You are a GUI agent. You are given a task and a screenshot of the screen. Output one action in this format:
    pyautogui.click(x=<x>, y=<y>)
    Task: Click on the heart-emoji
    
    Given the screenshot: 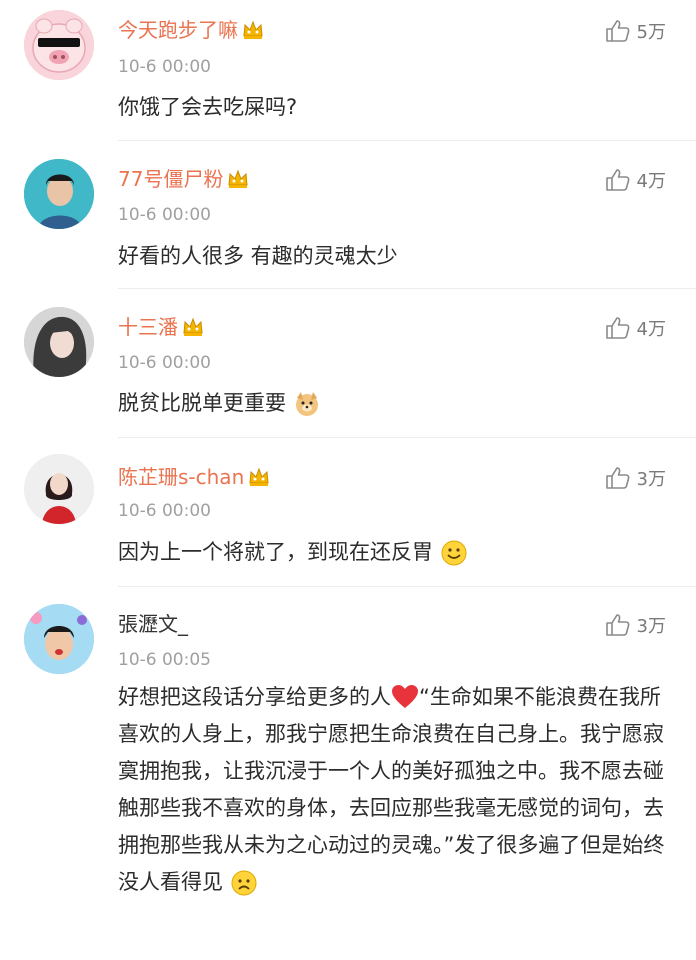 What is the action you would take?
    pyautogui.click(x=405, y=698)
    